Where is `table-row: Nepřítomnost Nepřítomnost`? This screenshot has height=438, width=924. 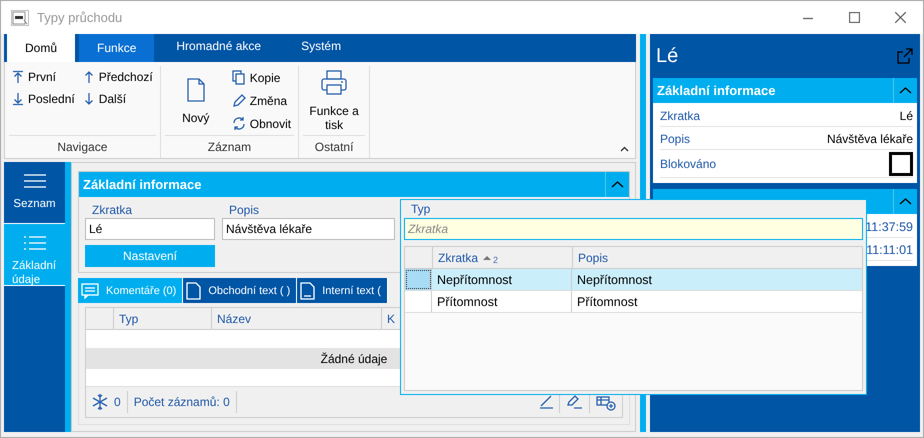
table-row: Nepřítomnost Nepřítomnost is located at coordinates (633, 280).